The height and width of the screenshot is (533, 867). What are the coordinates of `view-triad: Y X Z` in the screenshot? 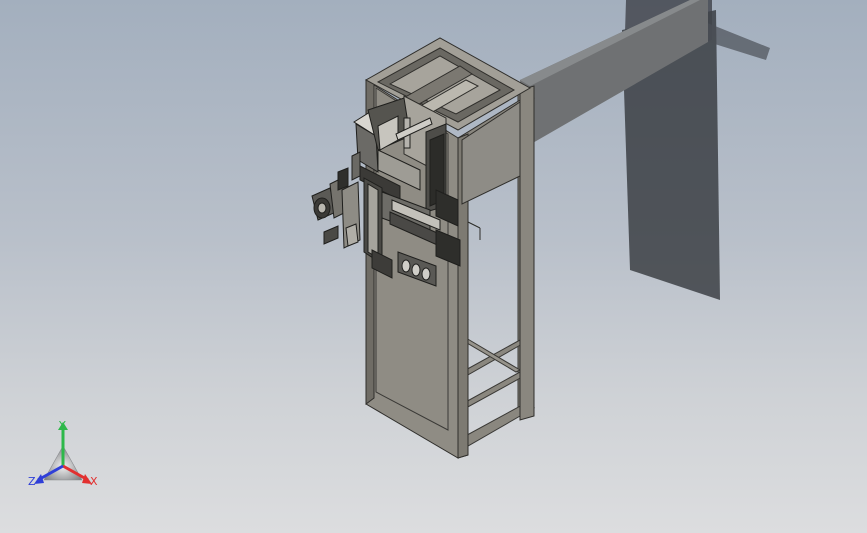 It's located at (67, 458).